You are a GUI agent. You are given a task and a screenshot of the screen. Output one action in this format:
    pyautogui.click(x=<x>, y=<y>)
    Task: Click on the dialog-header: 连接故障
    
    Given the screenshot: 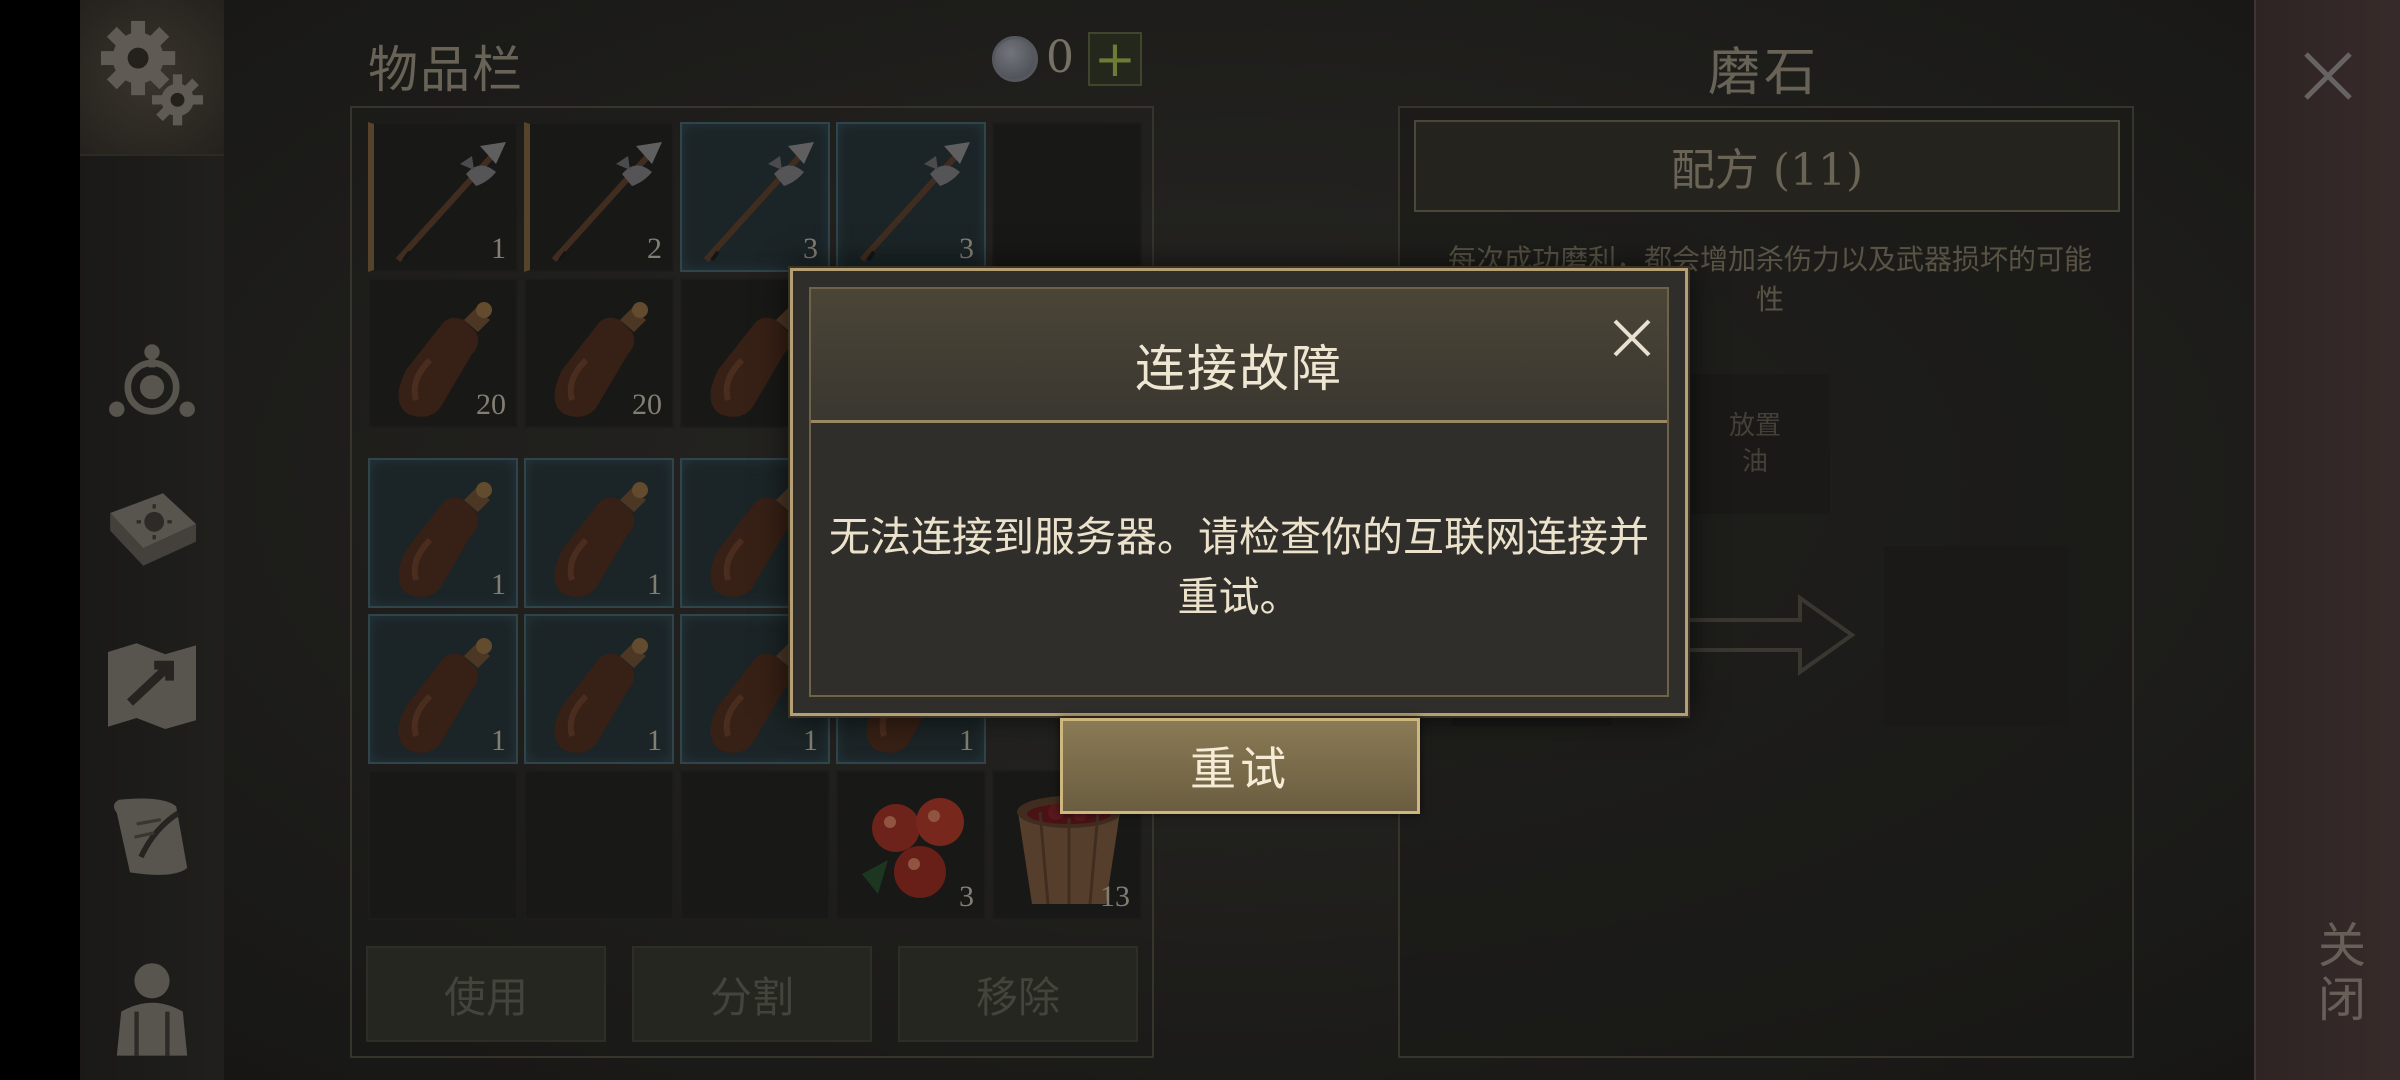 What is the action you would take?
    pyautogui.click(x=1239, y=356)
    